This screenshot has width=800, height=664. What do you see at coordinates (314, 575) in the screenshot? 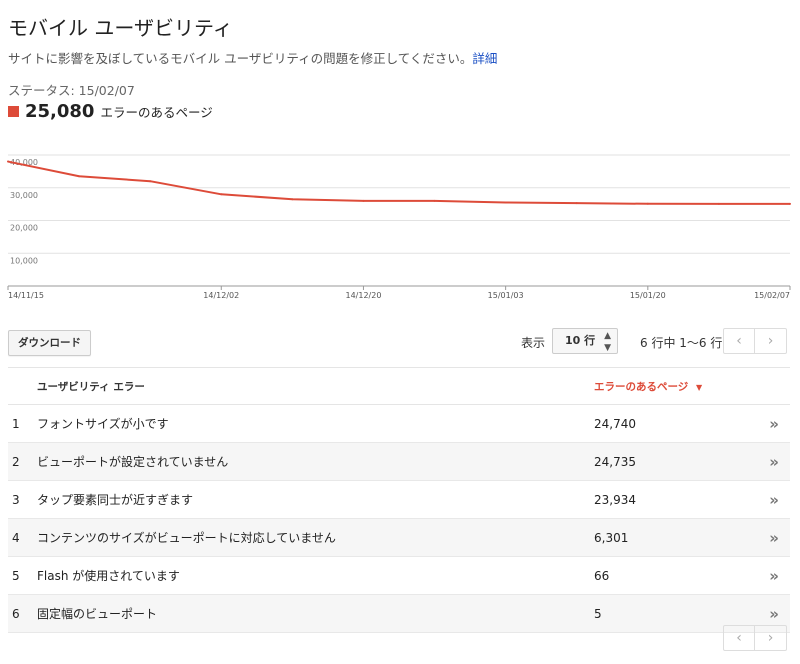
I see `row-issue: Flash が使用されています` at bounding box center [314, 575].